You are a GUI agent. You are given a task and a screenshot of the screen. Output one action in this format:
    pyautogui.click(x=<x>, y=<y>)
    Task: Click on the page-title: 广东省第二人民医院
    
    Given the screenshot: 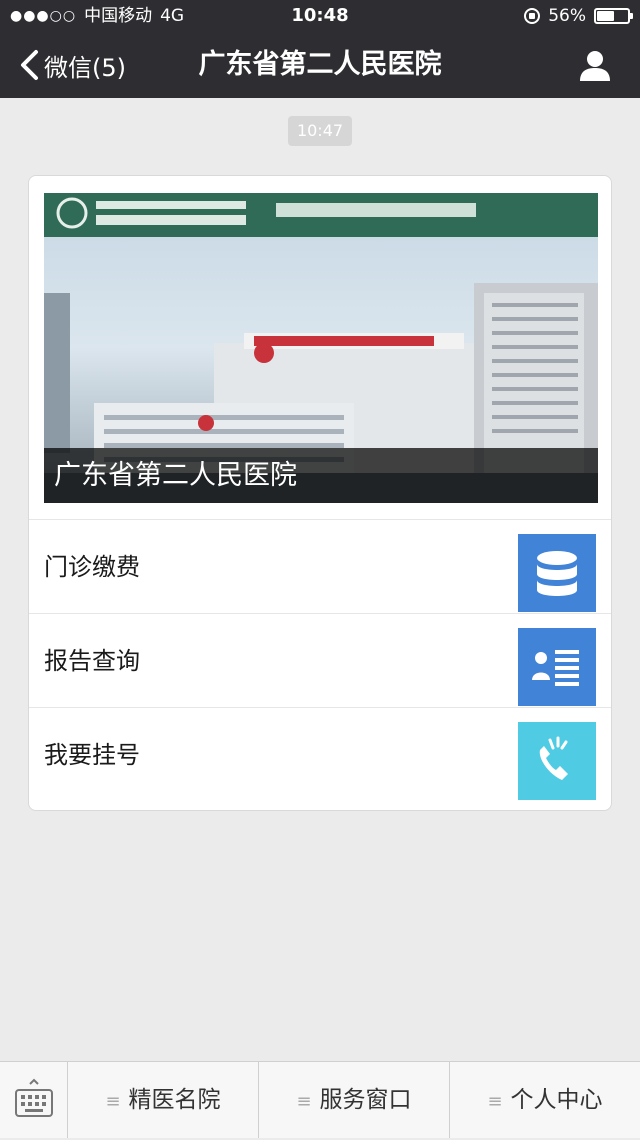 What is the action you would take?
    pyautogui.click(x=320, y=64)
    